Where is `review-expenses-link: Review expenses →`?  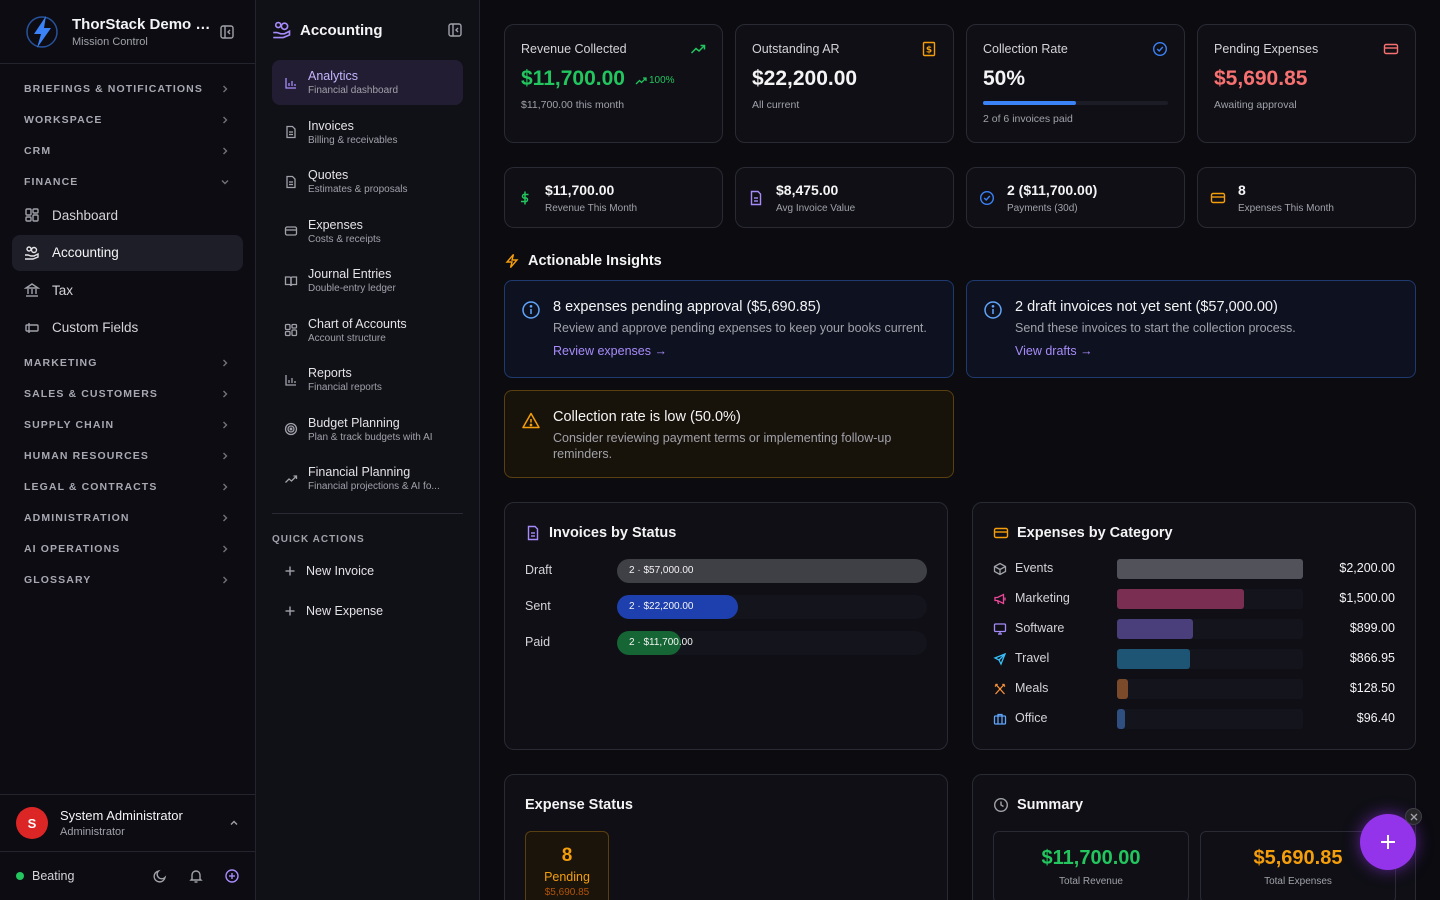
review-expenses-link: Review expenses → is located at coordinates (610, 351).